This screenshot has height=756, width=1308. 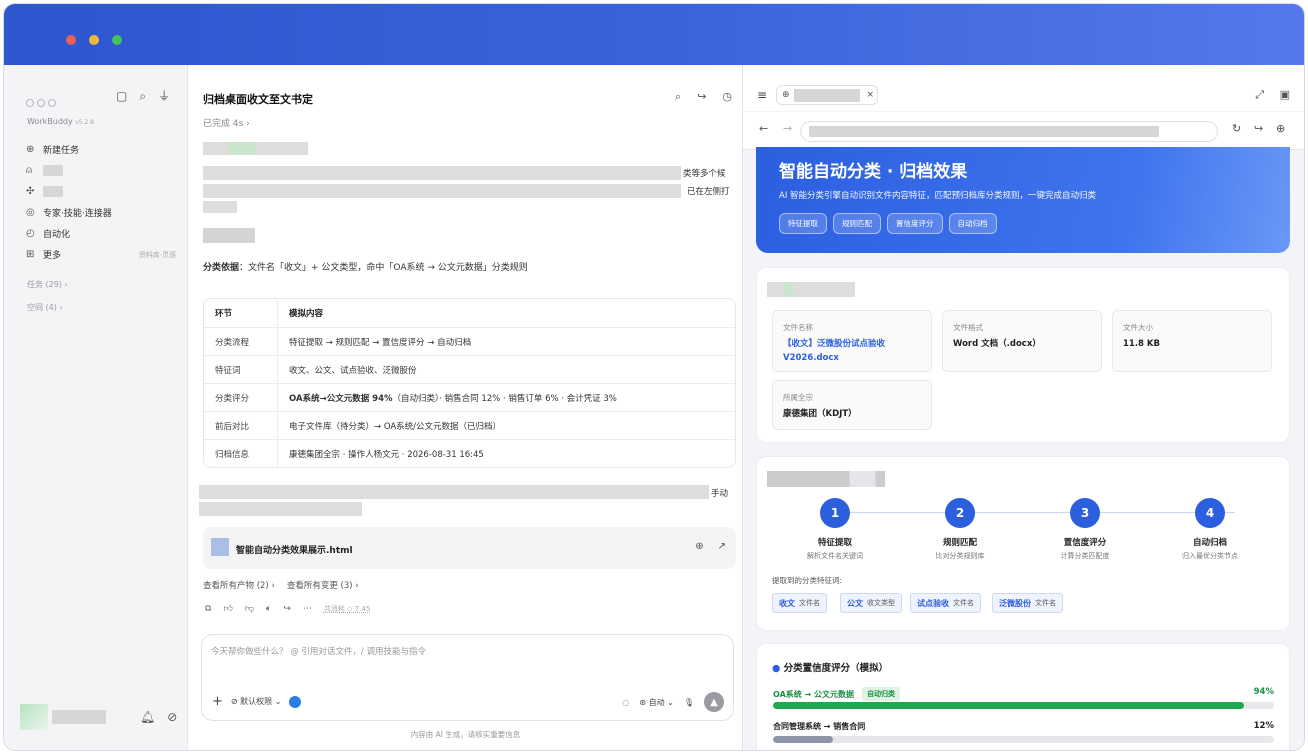 What do you see at coordinates (727, 97) in the screenshot?
I see `history-icon: ◷` at bounding box center [727, 97].